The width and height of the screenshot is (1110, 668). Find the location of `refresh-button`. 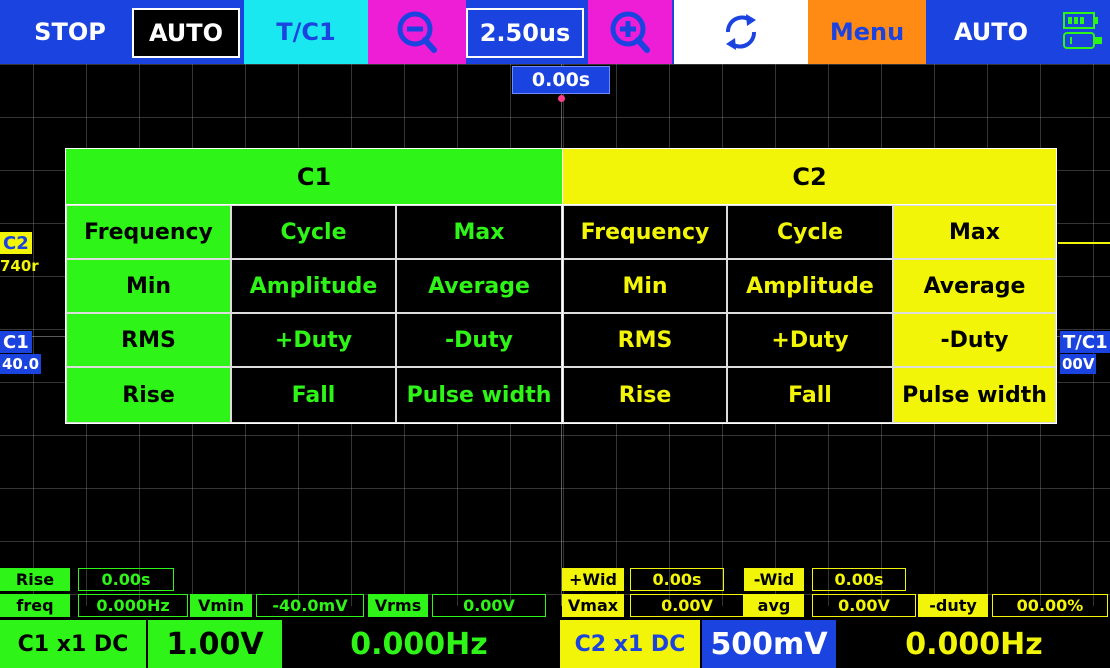

refresh-button is located at coordinates (741, 32).